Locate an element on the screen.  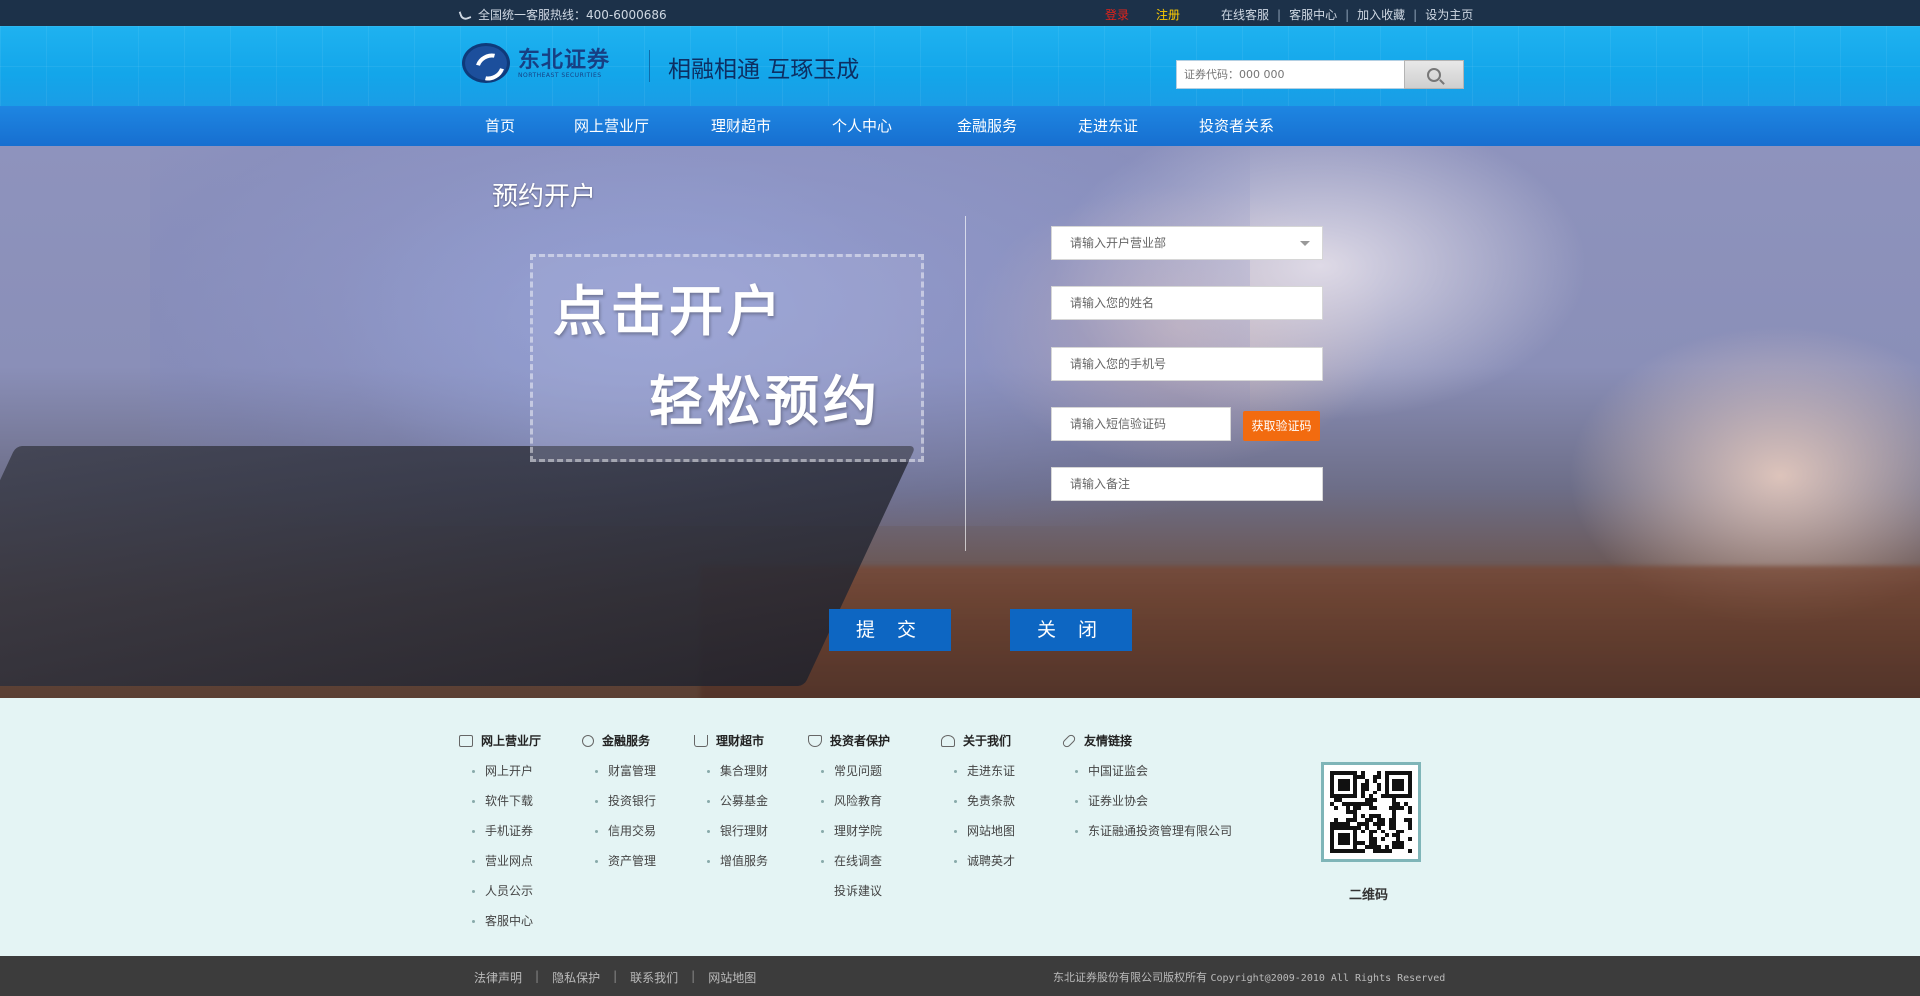
footer-link: 营业网点 is located at coordinates (500, 861).